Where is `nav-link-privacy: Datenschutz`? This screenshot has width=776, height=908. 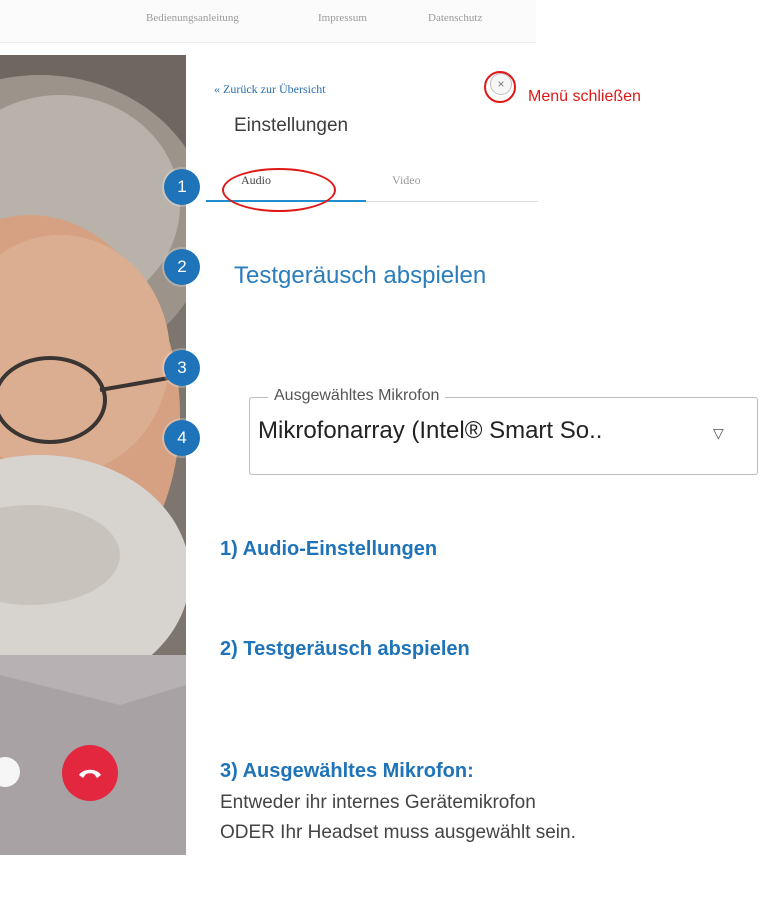 nav-link-privacy: Datenschutz is located at coordinates (455, 18).